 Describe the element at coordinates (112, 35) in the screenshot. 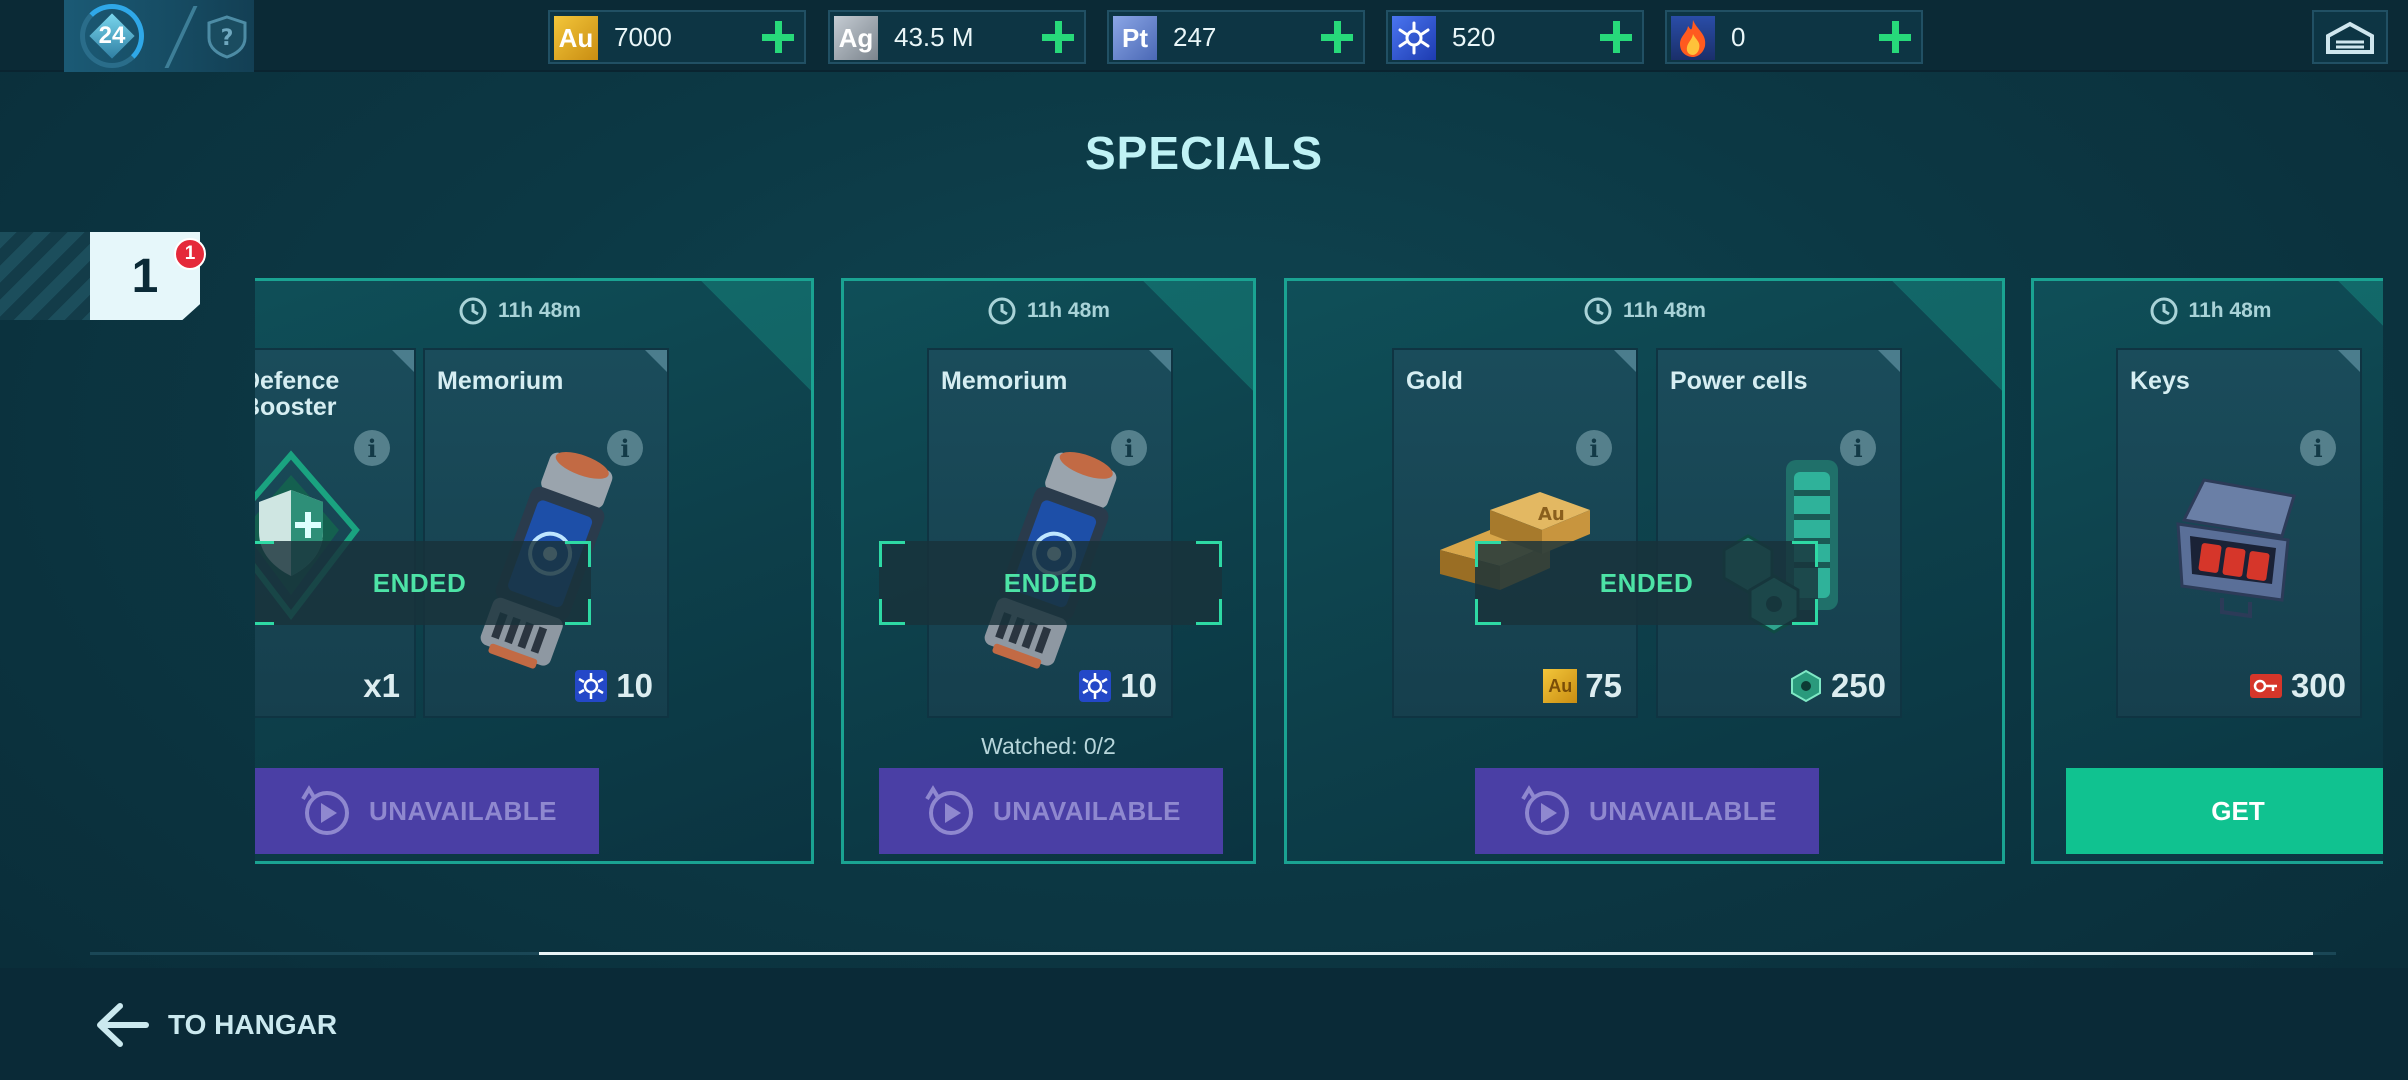

I see `level-number: 24` at that location.